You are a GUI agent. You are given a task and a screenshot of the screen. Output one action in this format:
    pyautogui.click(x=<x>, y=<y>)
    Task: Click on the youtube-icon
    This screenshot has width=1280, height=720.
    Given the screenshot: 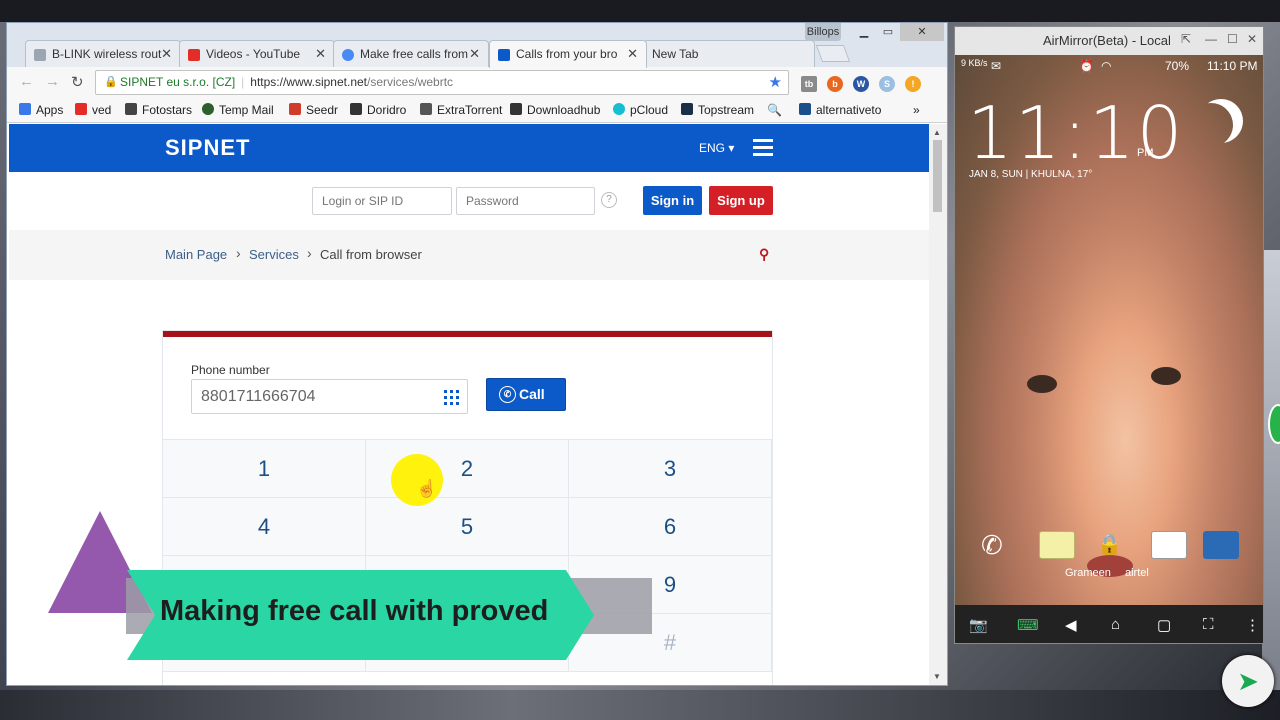 What is the action you would take?
    pyautogui.click(x=81, y=109)
    